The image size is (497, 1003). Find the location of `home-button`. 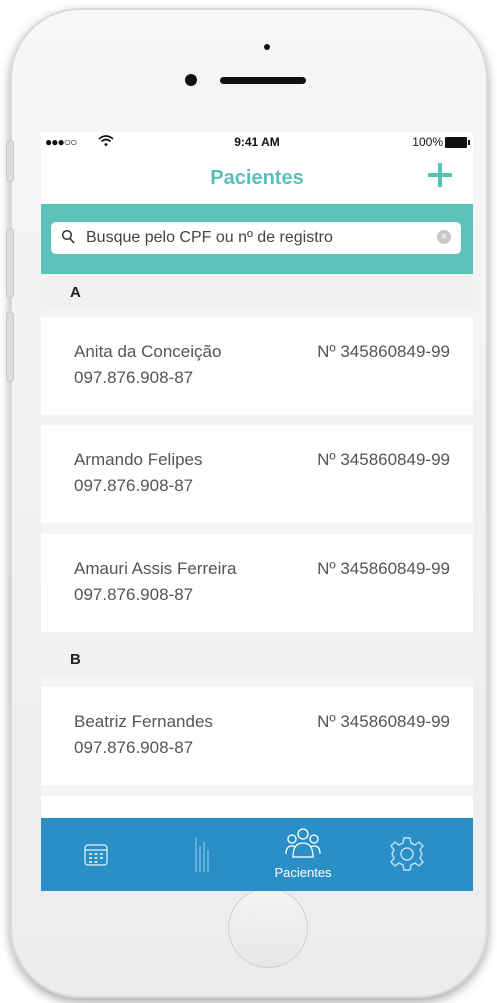

home-button is located at coordinates (268, 928).